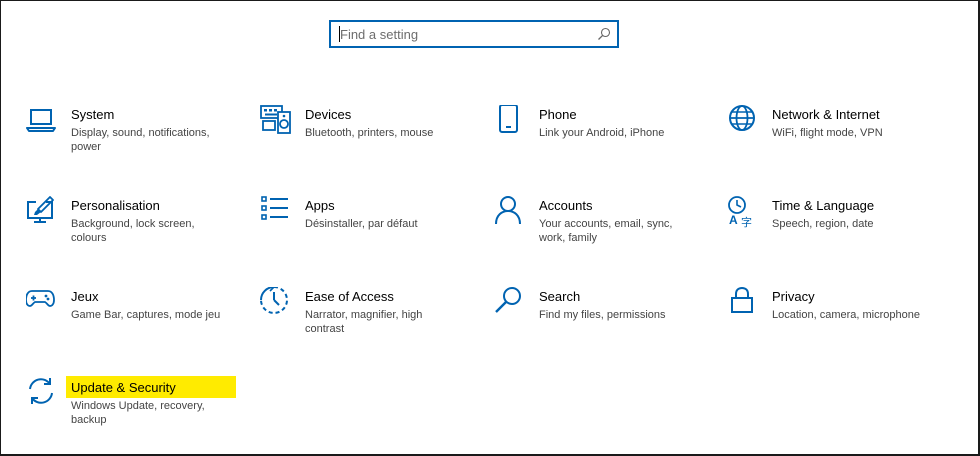 The height and width of the screenshot is (456, 980). I want to click on tile-title: Ease of Access, so click(349, 296).